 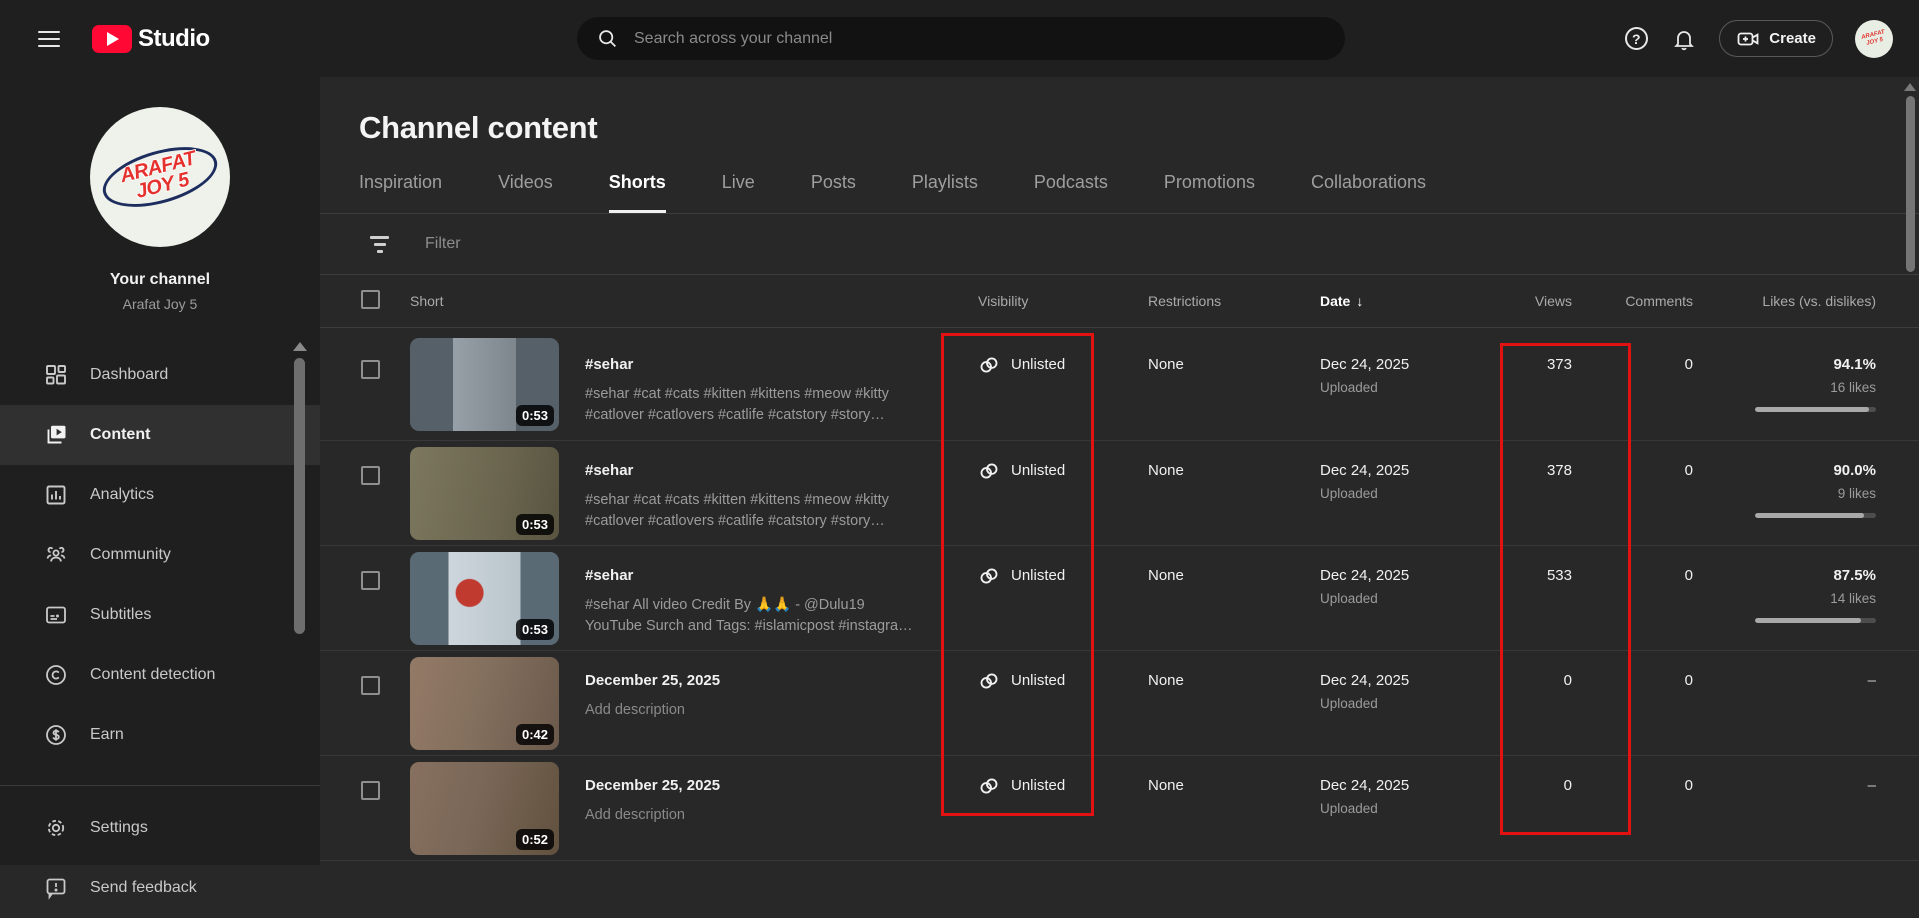 I want to click on tab-posts: Posts, so click(x=833, y=192).